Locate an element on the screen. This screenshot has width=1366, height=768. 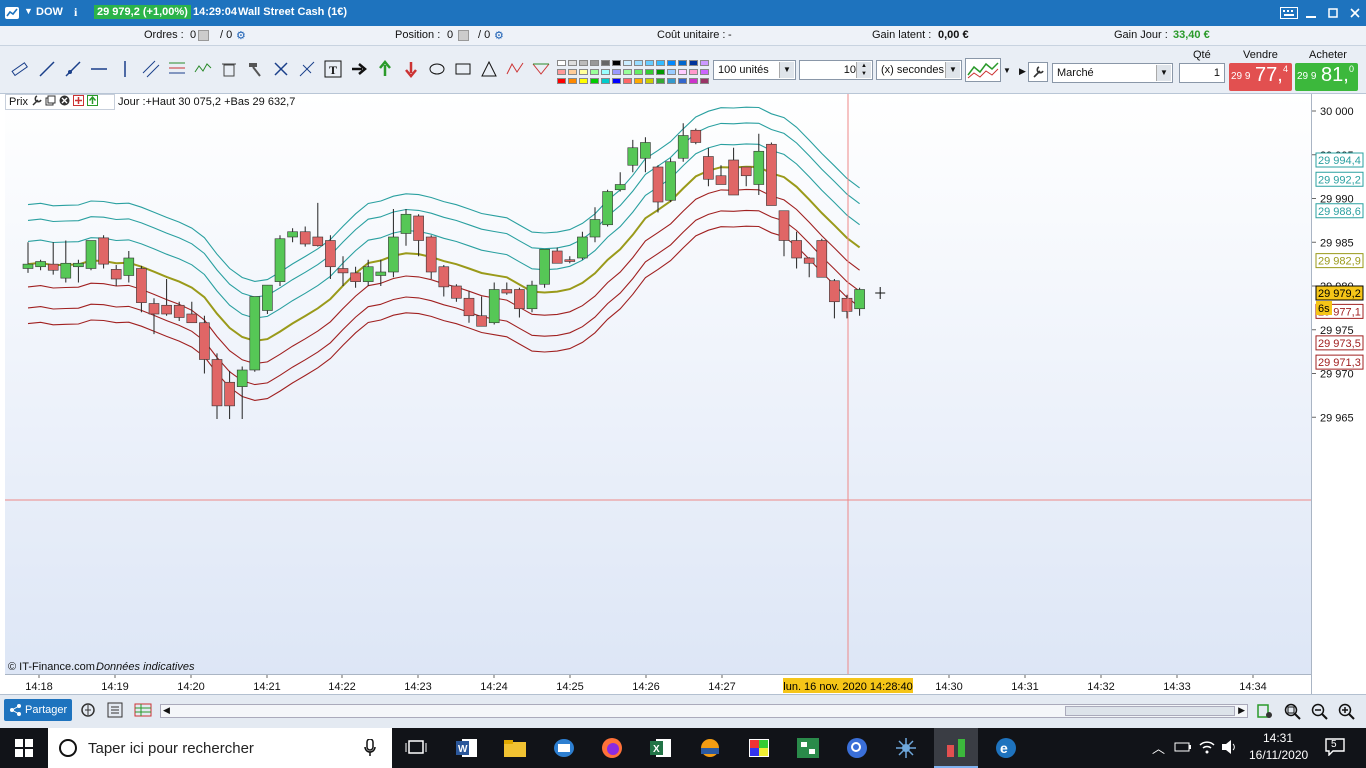
rectangle-tool-icon is located at coordinates (463, 69).